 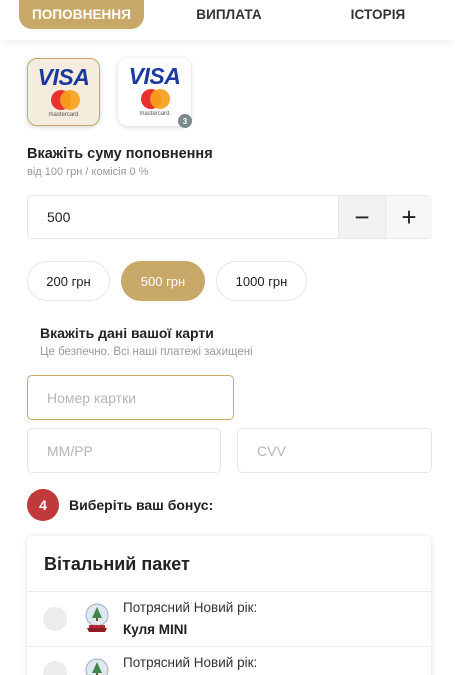 I want to click on amount-subtitle: від 100 грн / комісія 0 %, so click(x=88, y=172).